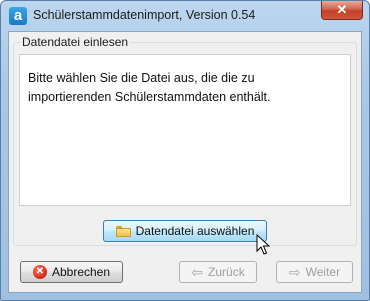 The image size is (370, 301). I want to click on cancel-button: ✕ Abbrechen, so click(71, 272).